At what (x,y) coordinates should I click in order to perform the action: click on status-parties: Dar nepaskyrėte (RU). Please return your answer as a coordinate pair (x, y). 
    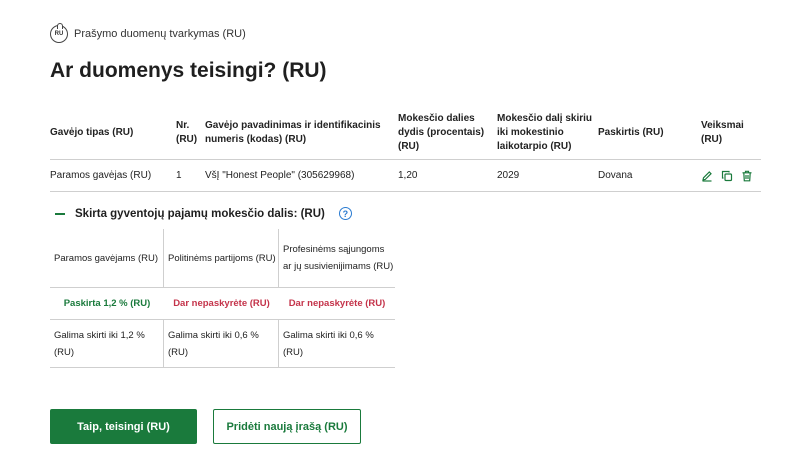
    Looking at the image, I should click on (221, 303).